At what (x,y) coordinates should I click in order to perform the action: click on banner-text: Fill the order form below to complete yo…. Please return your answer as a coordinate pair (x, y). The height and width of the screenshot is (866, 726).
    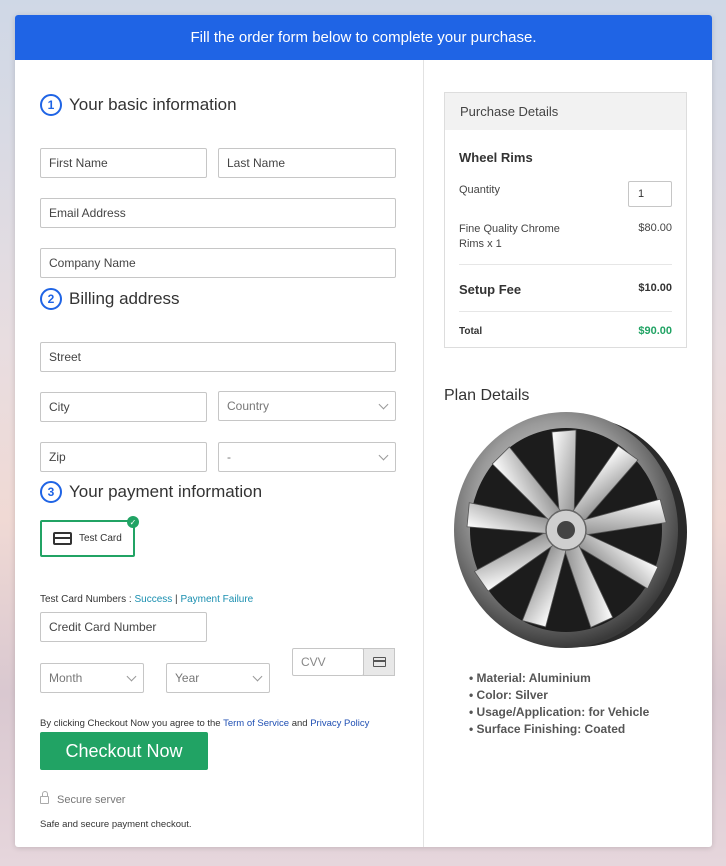
    Looking at the image, I should click on (363, 37).